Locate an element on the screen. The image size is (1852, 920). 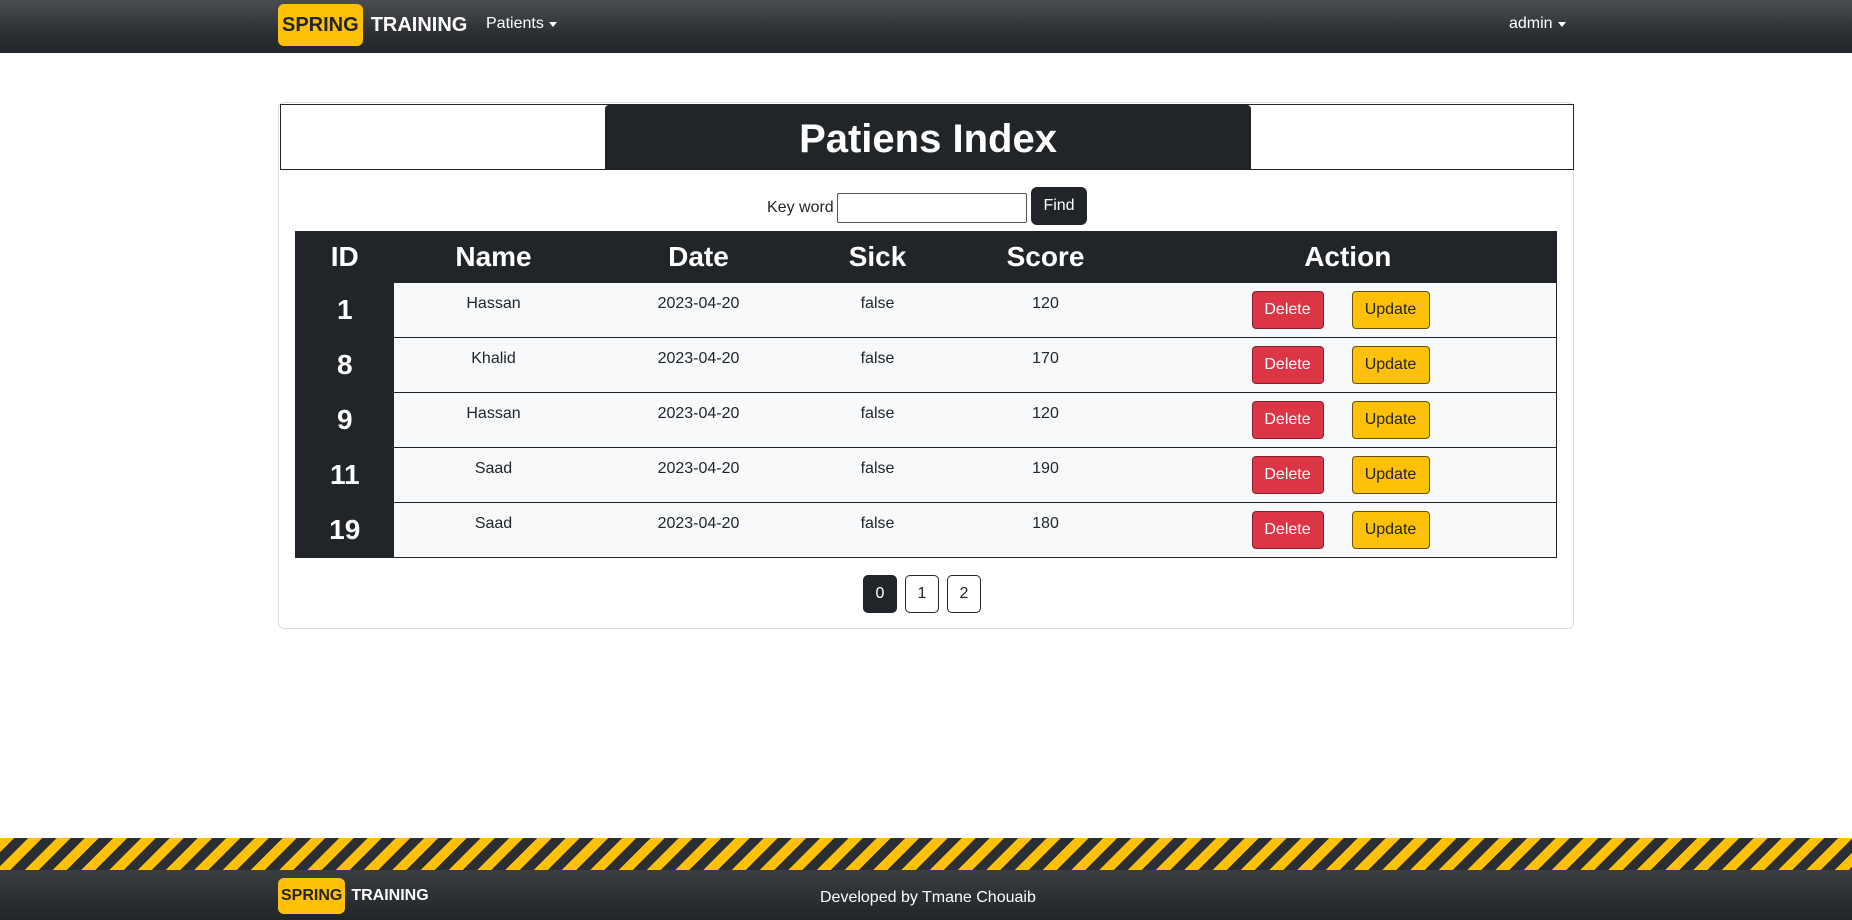
top-navbar: SPRING TRAINING Patients admin is located at coordinates (926, 26).